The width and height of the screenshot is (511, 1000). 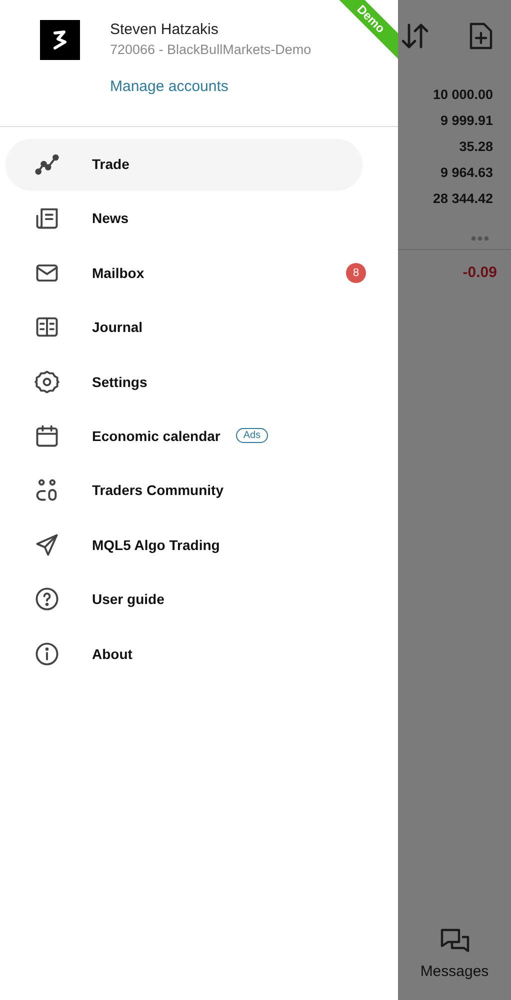 What do you see at coordinates (211, 49) in the screenshot?
I see `account-number: 720066 - BlackBullMarkets-Demo` at bounding box center [211, 49].